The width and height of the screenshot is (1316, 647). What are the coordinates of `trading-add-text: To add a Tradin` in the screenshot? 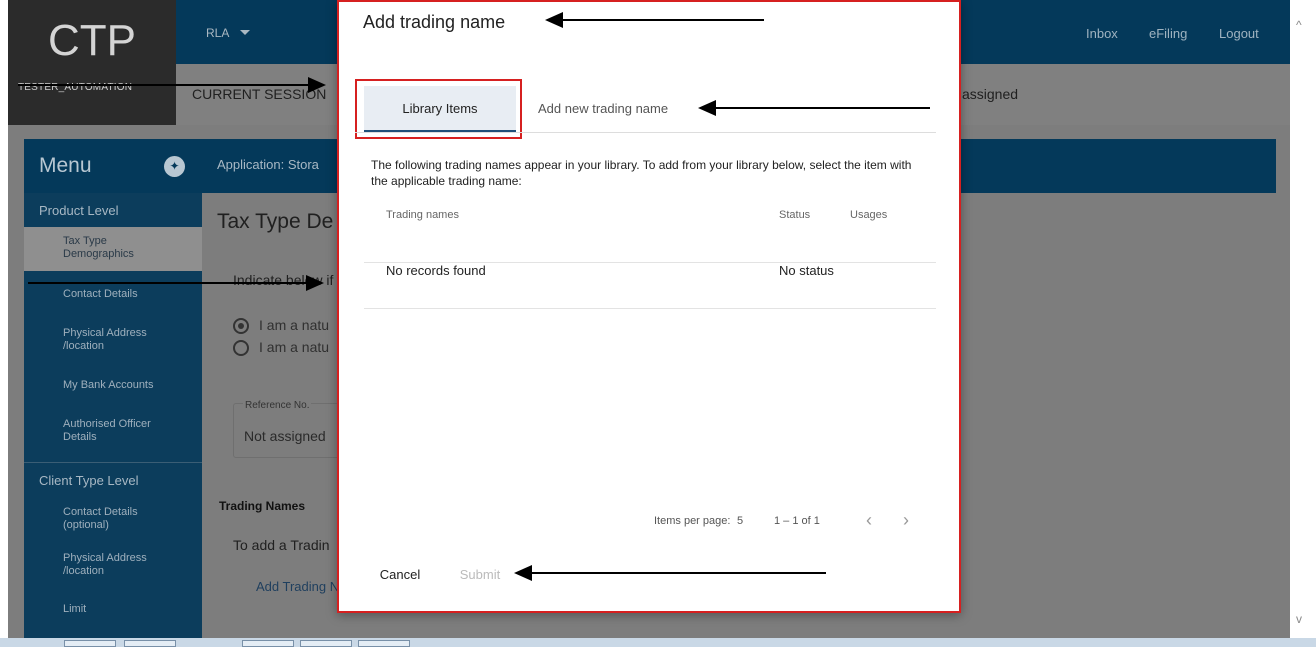 It's located at (281, 545).